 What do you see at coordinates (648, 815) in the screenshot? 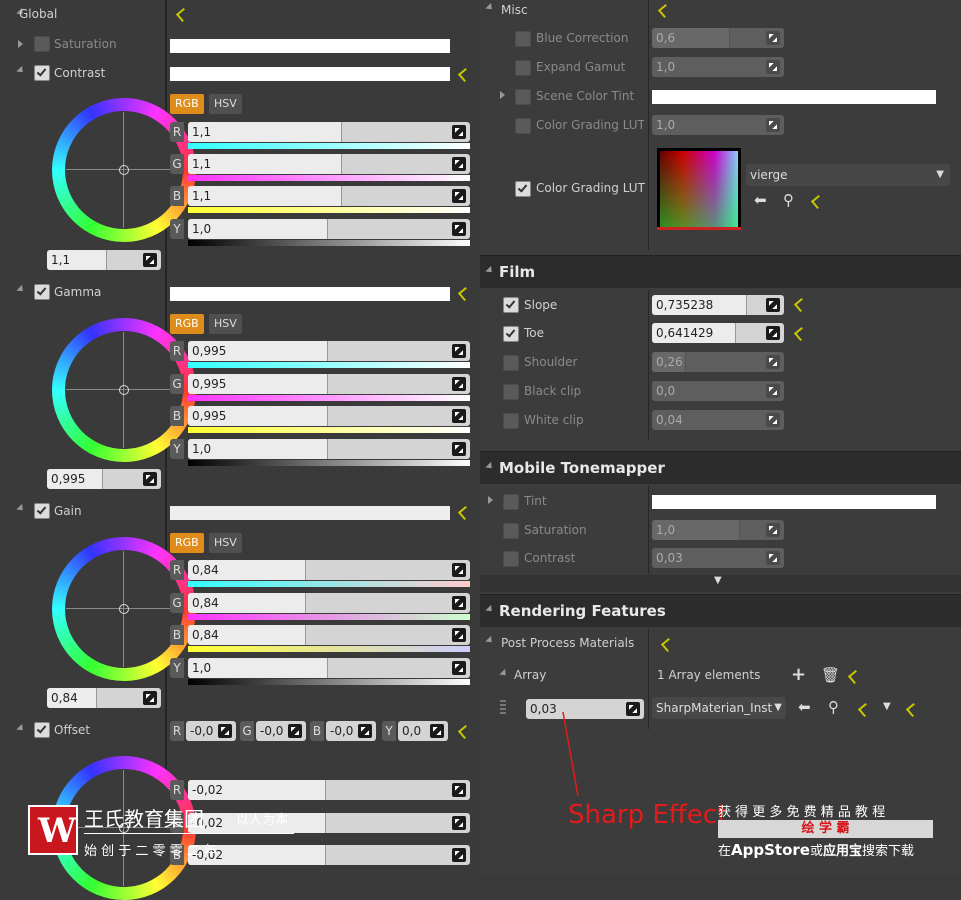
I see `sharp-effect-annotation: Sharp Effect` at bounding box center [648, 815].